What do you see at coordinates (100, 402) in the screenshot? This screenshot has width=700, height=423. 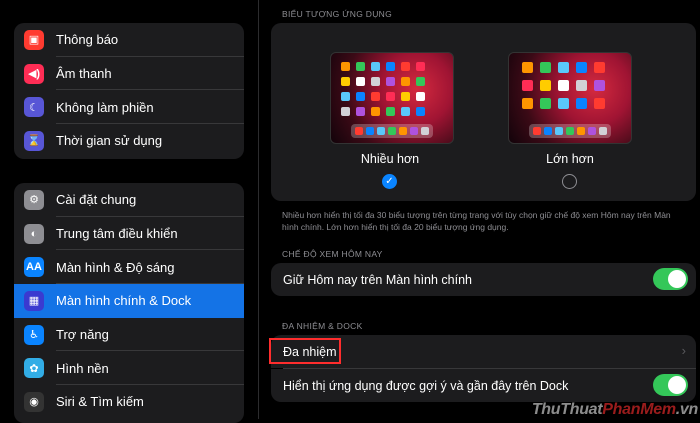 I see `sidebar-item-label: Siri & Tìm kiếm` at bounding box center [100, 402].